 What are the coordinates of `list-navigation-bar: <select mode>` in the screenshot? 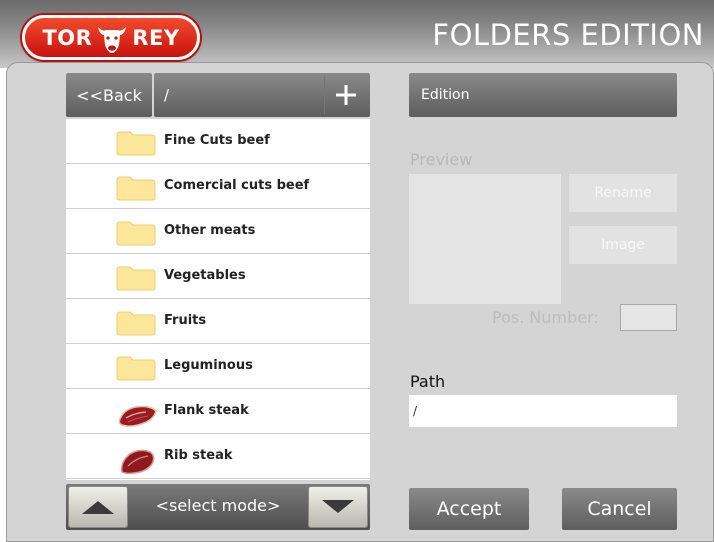 It's located at (218, 507).